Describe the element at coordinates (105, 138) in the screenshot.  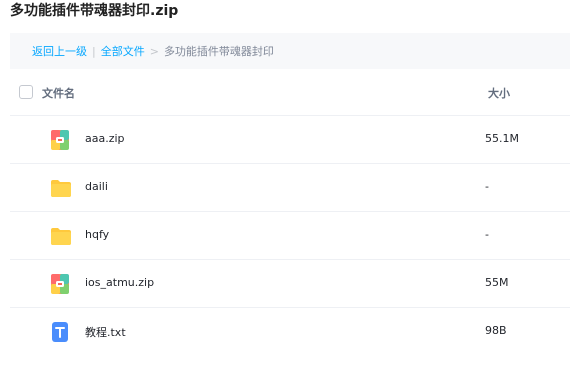
I see `file-name: aaa.zip` at that location.